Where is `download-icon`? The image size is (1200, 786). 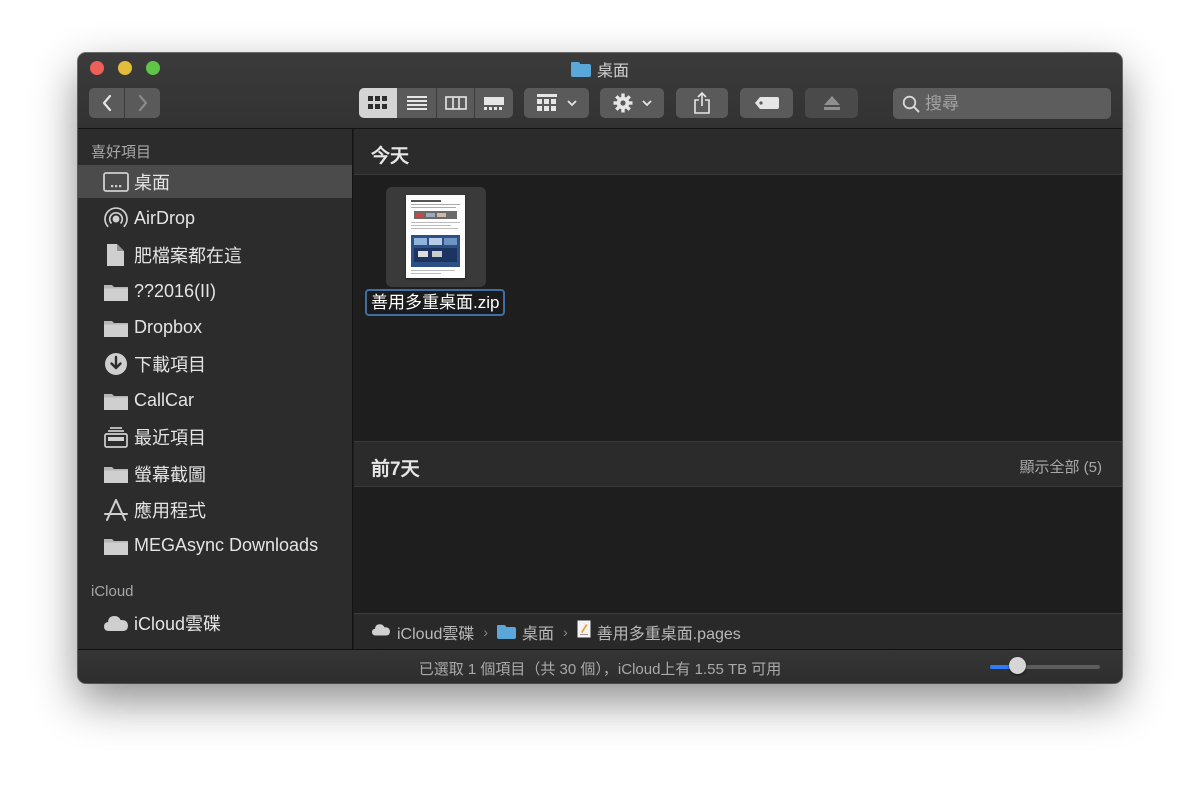
download-icon is located at coordinates (117, 364).